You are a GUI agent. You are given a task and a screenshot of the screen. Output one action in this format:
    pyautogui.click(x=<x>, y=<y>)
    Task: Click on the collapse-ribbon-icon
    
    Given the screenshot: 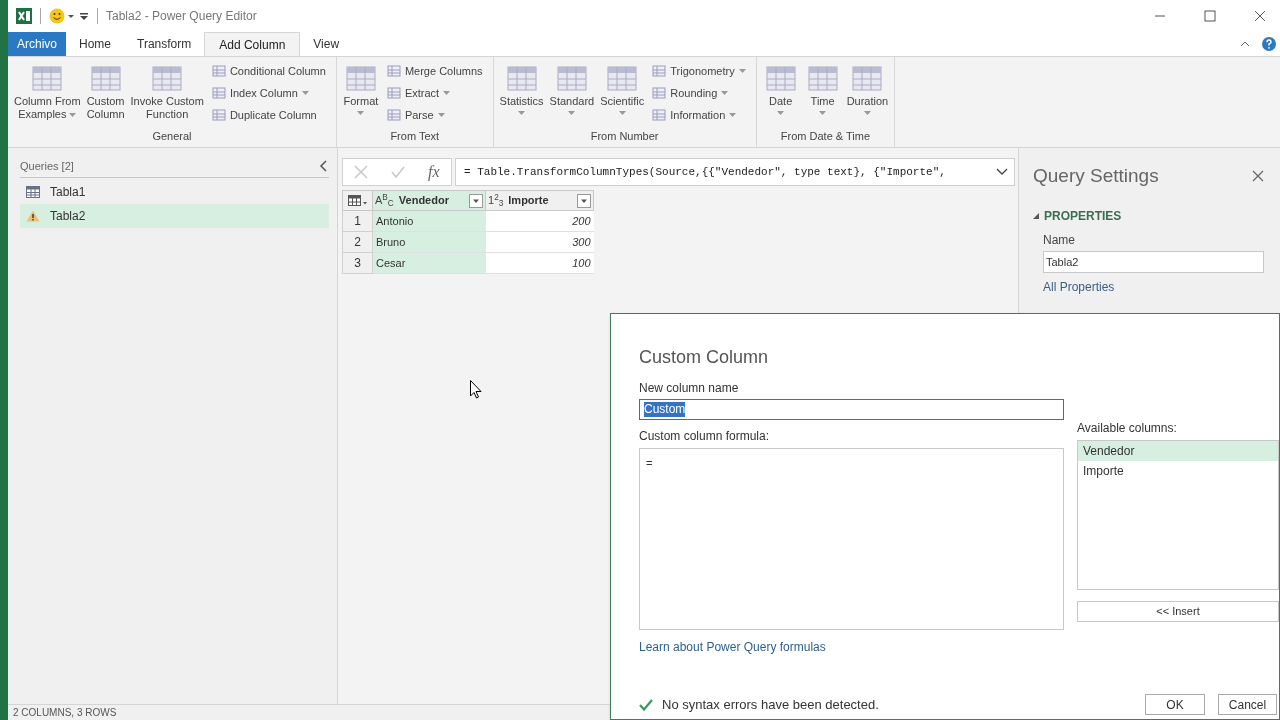 What is the action you would take?
    pyautogui.click(x=1245, y=44)
    